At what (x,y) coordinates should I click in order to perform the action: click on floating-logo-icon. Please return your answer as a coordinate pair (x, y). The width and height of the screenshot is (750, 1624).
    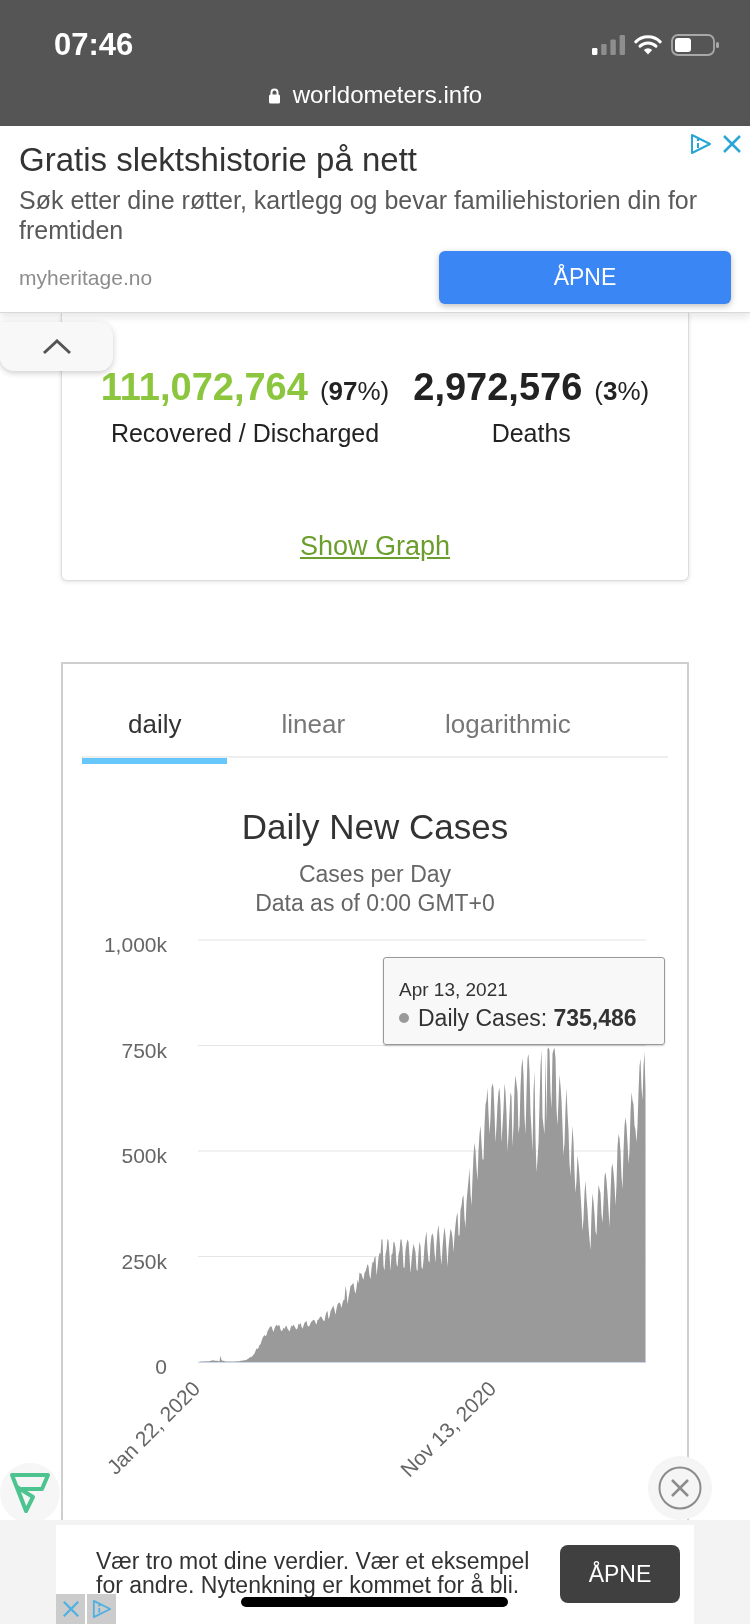
    Looking at the image, I should click on (30, 1493).